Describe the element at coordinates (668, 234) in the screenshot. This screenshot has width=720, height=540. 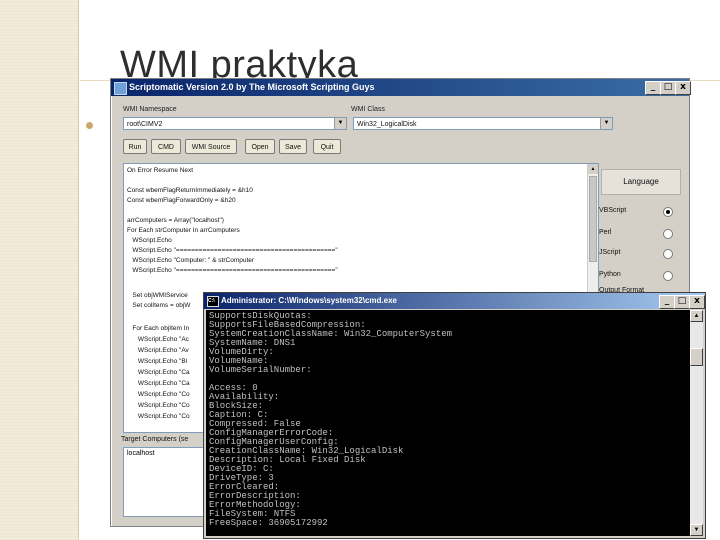
I see `radio-perl` at that location.